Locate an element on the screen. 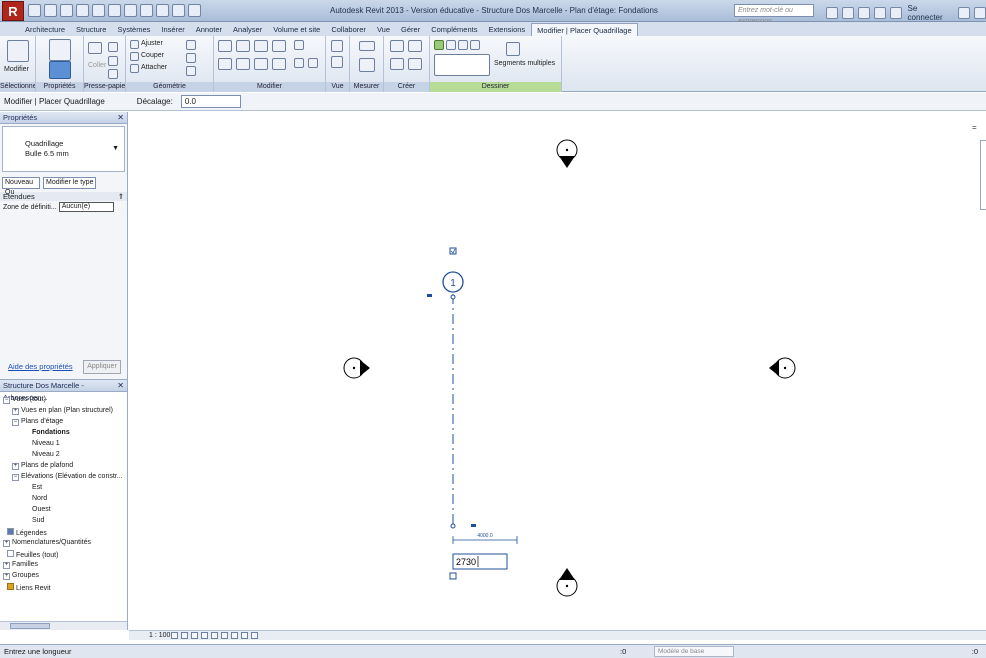 This screenshot has height=658, width=986. tree-niveau-2: Niveau 2 is located at coordinates (46, 454).